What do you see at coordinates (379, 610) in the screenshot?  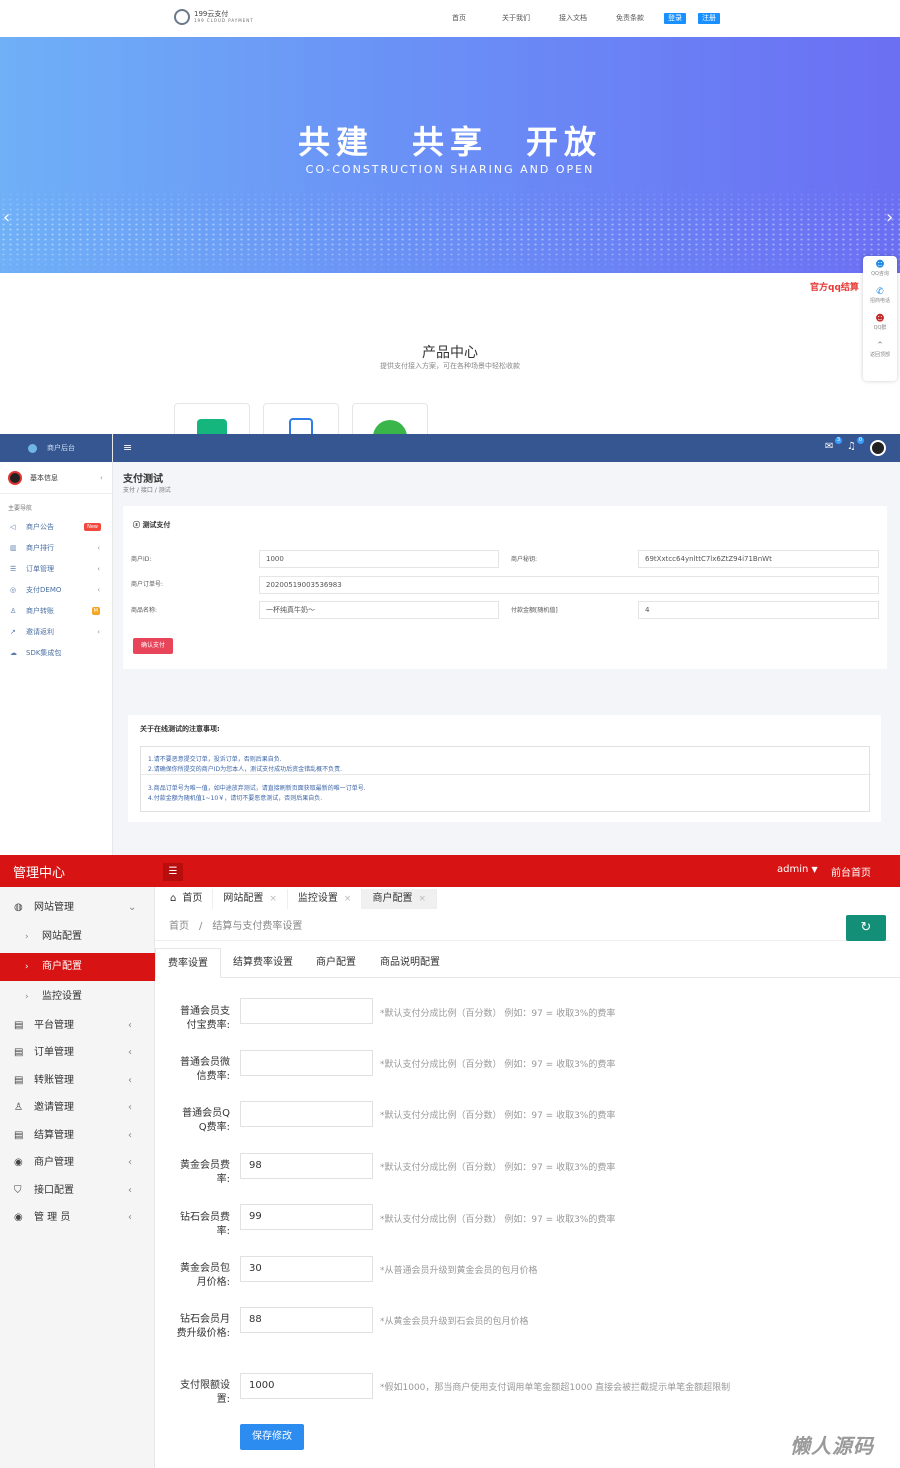 I see `goods-name-field: 一杯纯真牛奶～` at bounding box center [379, 610].